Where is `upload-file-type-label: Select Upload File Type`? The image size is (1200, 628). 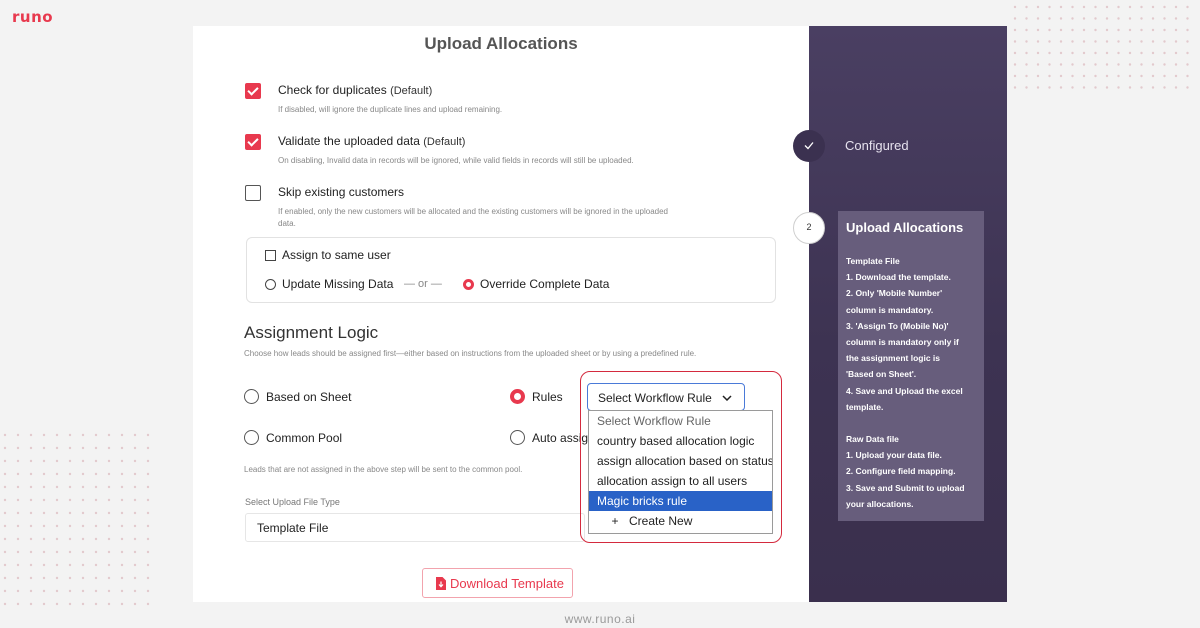
upload-file-type-label: Select Upload File Type is located at coordinates (292, 502).